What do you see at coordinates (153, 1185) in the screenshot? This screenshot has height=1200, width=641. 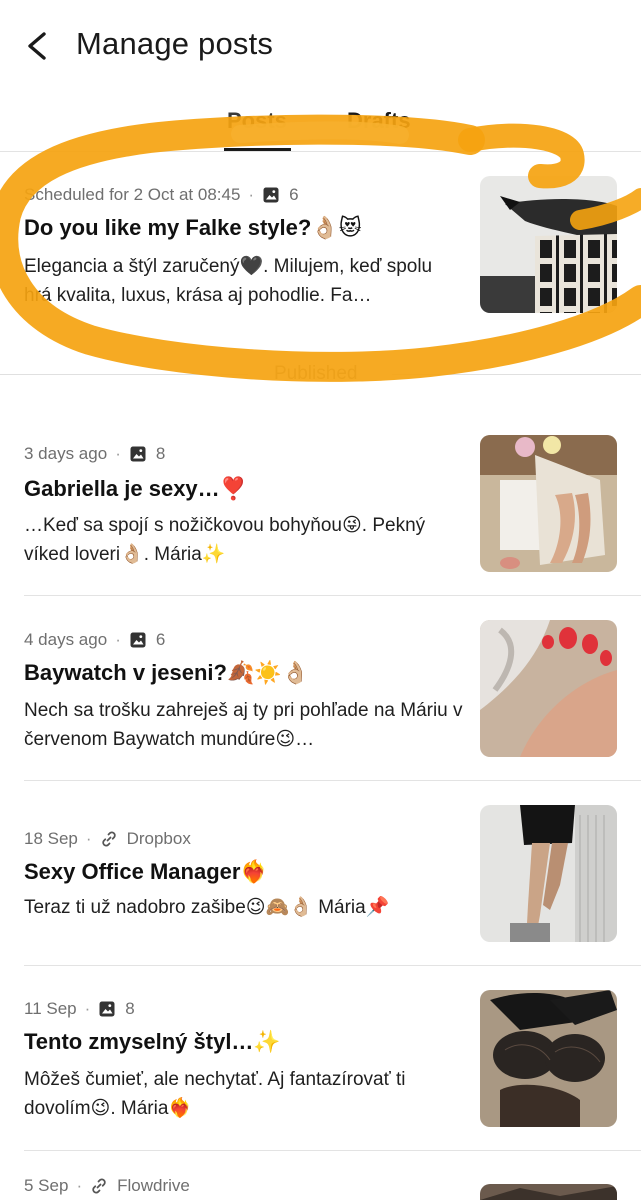 I see `link-source: Flowdrive` at bounding box center [153, 1185].